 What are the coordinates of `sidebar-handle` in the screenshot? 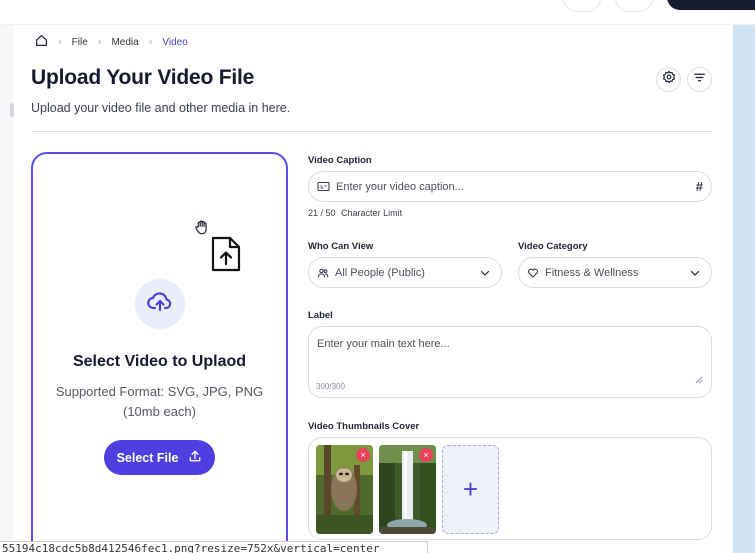 It's located at (12, 110).